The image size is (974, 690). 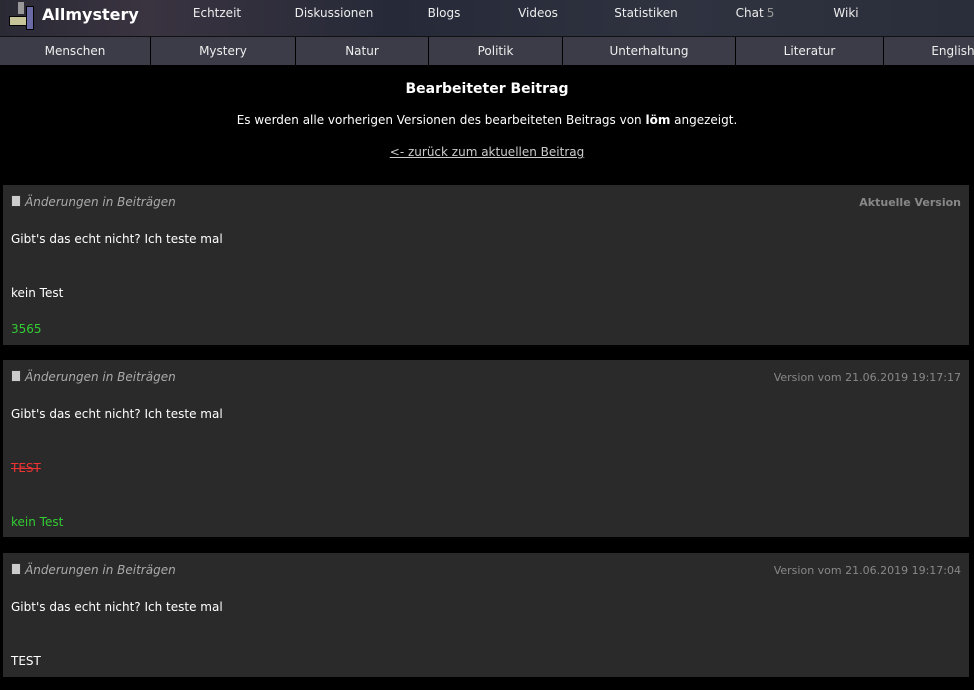 I want to click on nav-chat: Chat 5, so click(x=755, y=13).